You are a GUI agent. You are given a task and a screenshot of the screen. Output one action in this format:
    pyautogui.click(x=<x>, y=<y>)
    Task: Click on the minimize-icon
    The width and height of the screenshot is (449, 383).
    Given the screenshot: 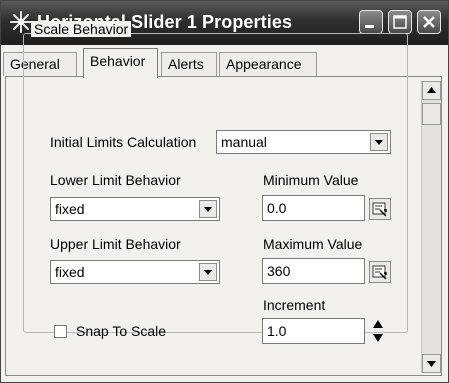 What is the action you would take?
    pyautogui.click(x=369, y=26)
    